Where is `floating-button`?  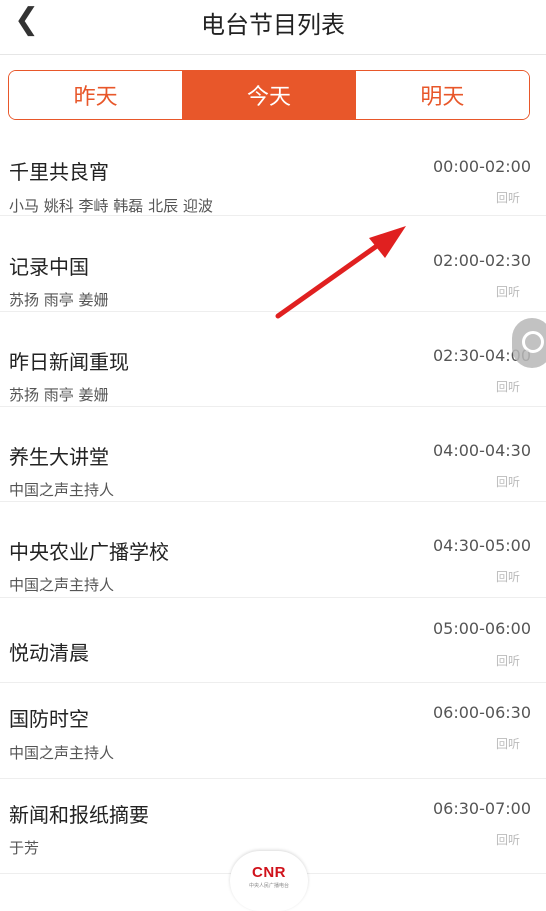
floating-button is located at coordinates (529, 343).